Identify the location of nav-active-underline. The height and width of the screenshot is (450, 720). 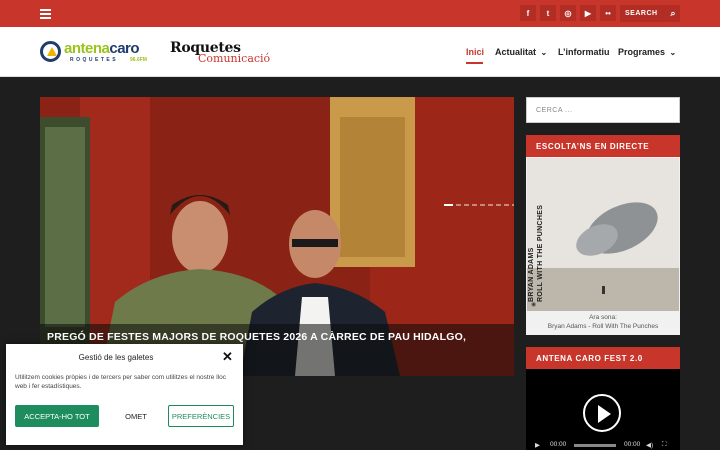
(474, 63).